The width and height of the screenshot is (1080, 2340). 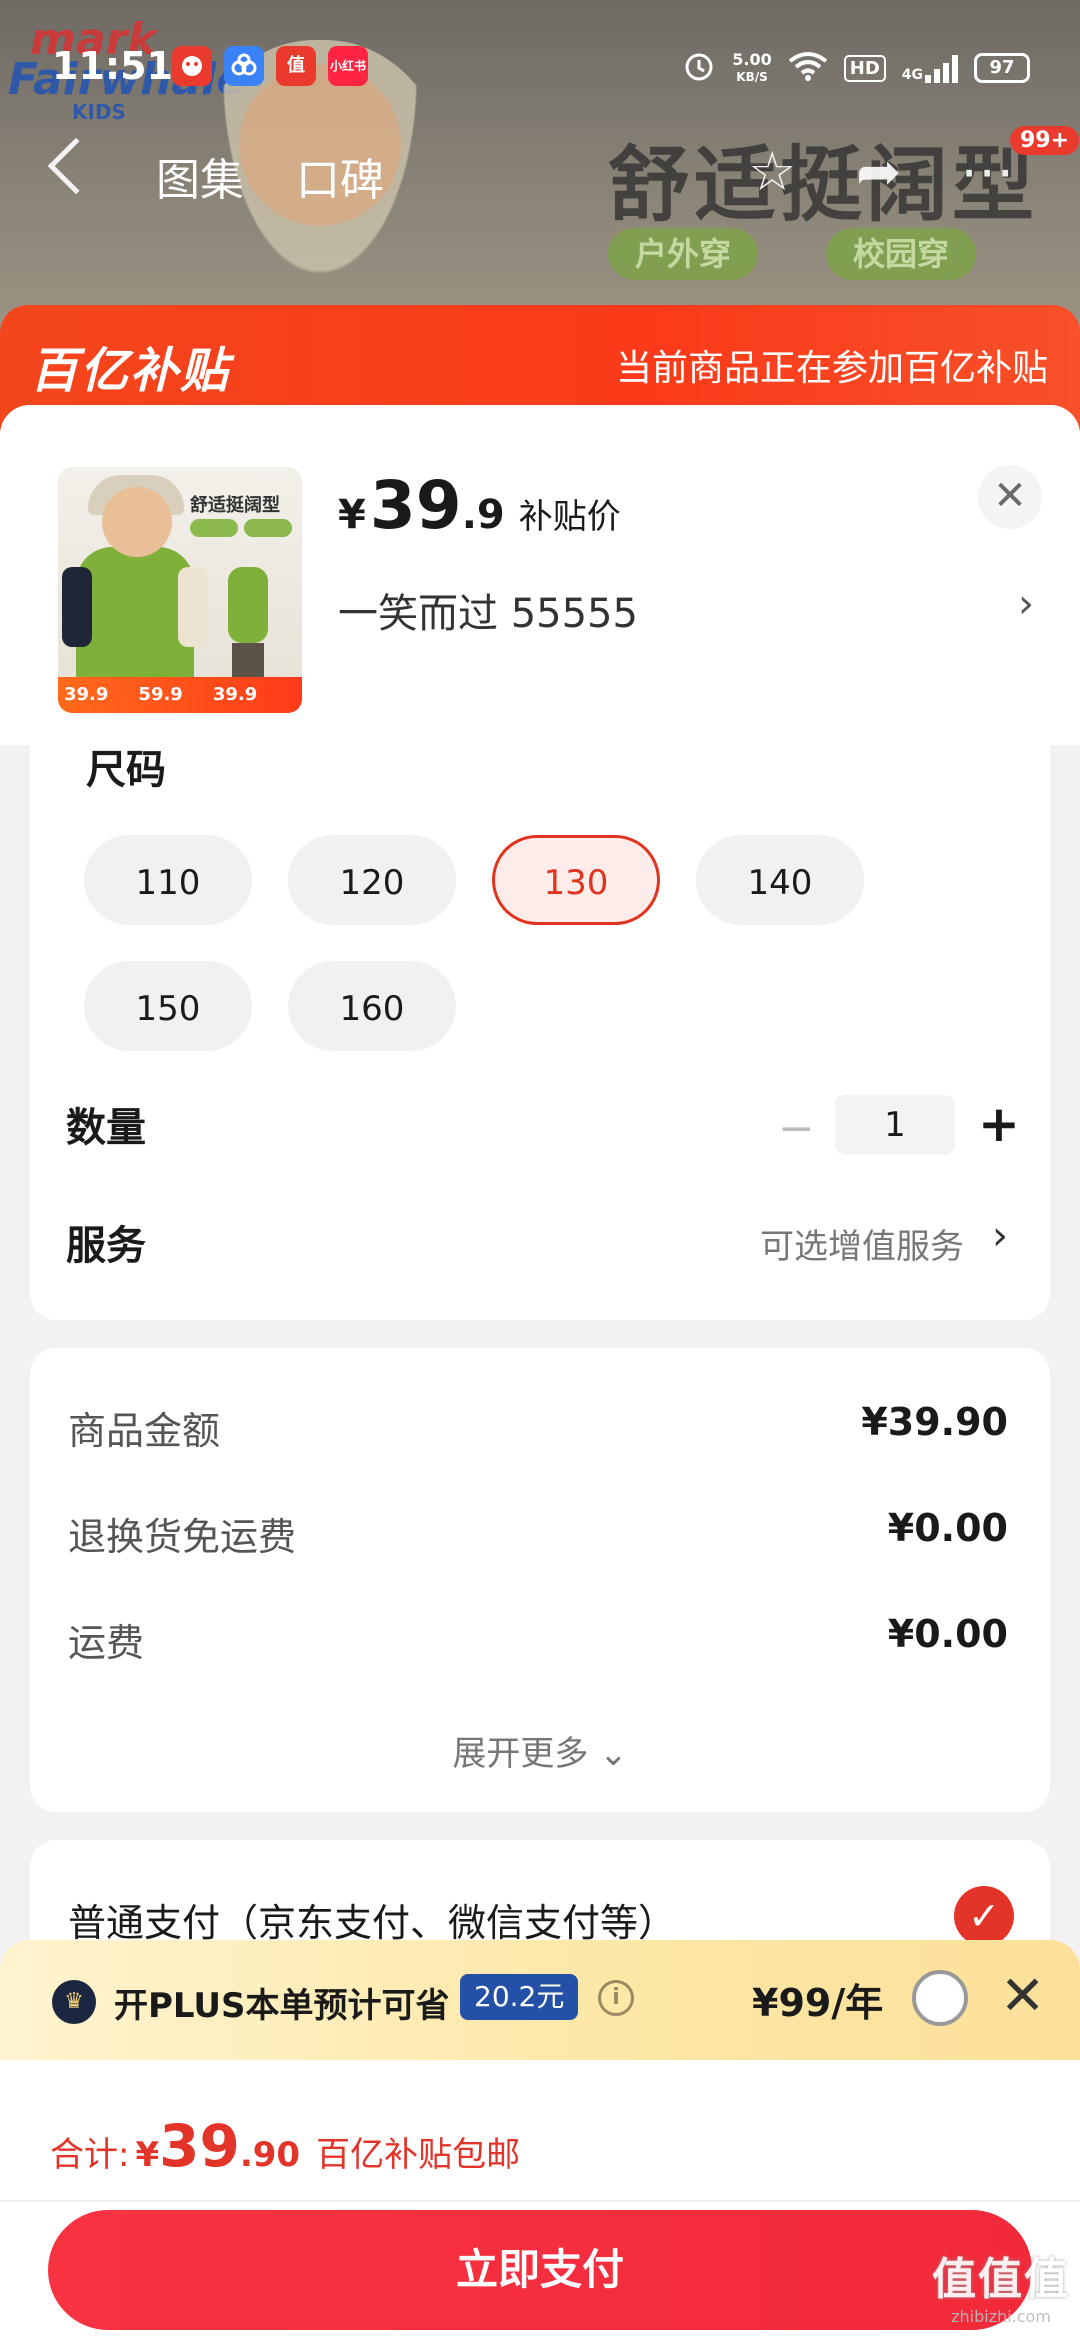 I want to click on cost-label-goods: 商品金额, so click(x=144, y=1431).